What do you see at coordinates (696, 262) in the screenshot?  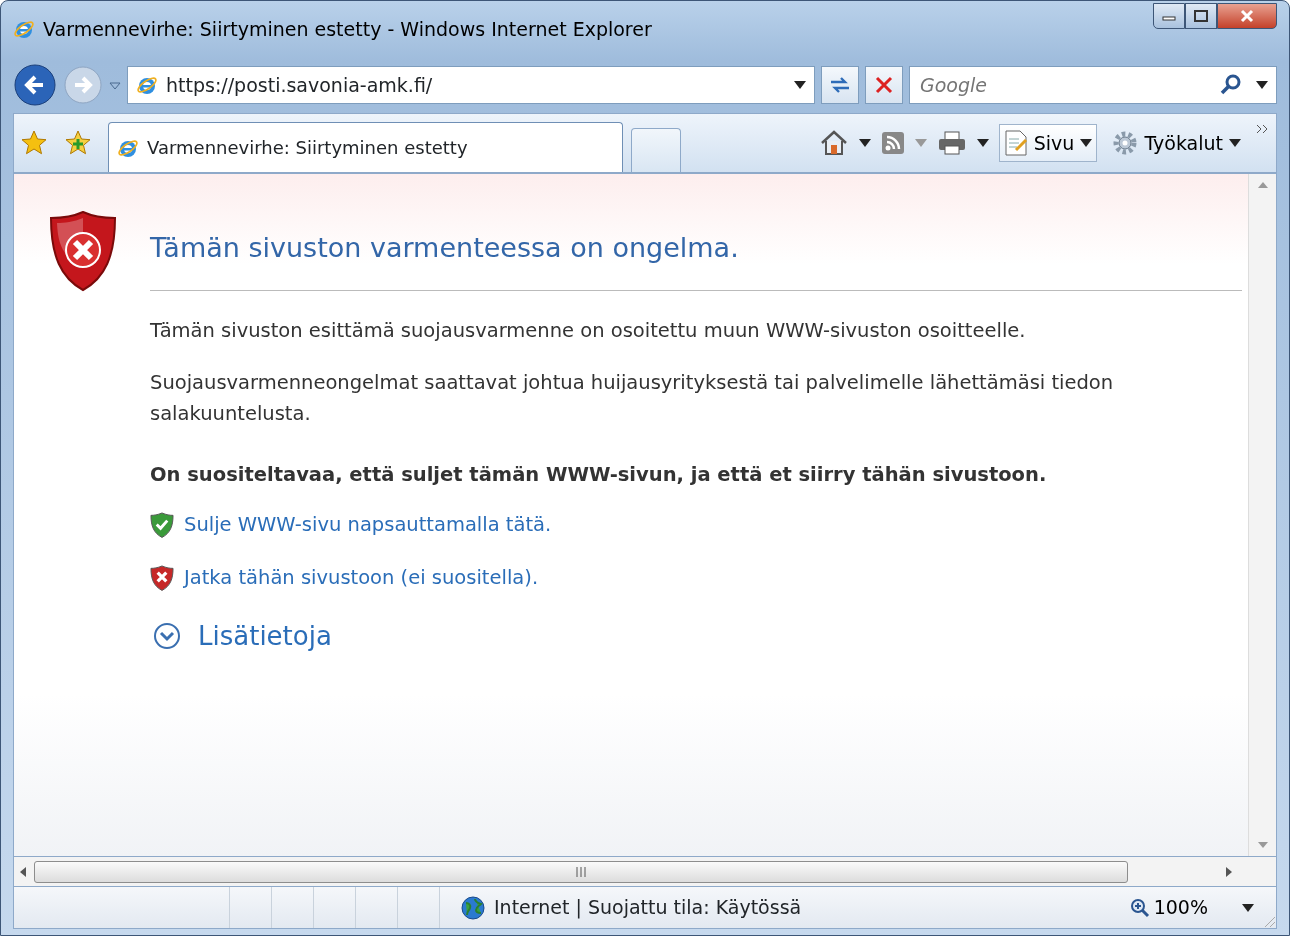 I see `page-heading: Tämän sivuston varmenteessa on ongelma.` at bounding box center [696, 262].